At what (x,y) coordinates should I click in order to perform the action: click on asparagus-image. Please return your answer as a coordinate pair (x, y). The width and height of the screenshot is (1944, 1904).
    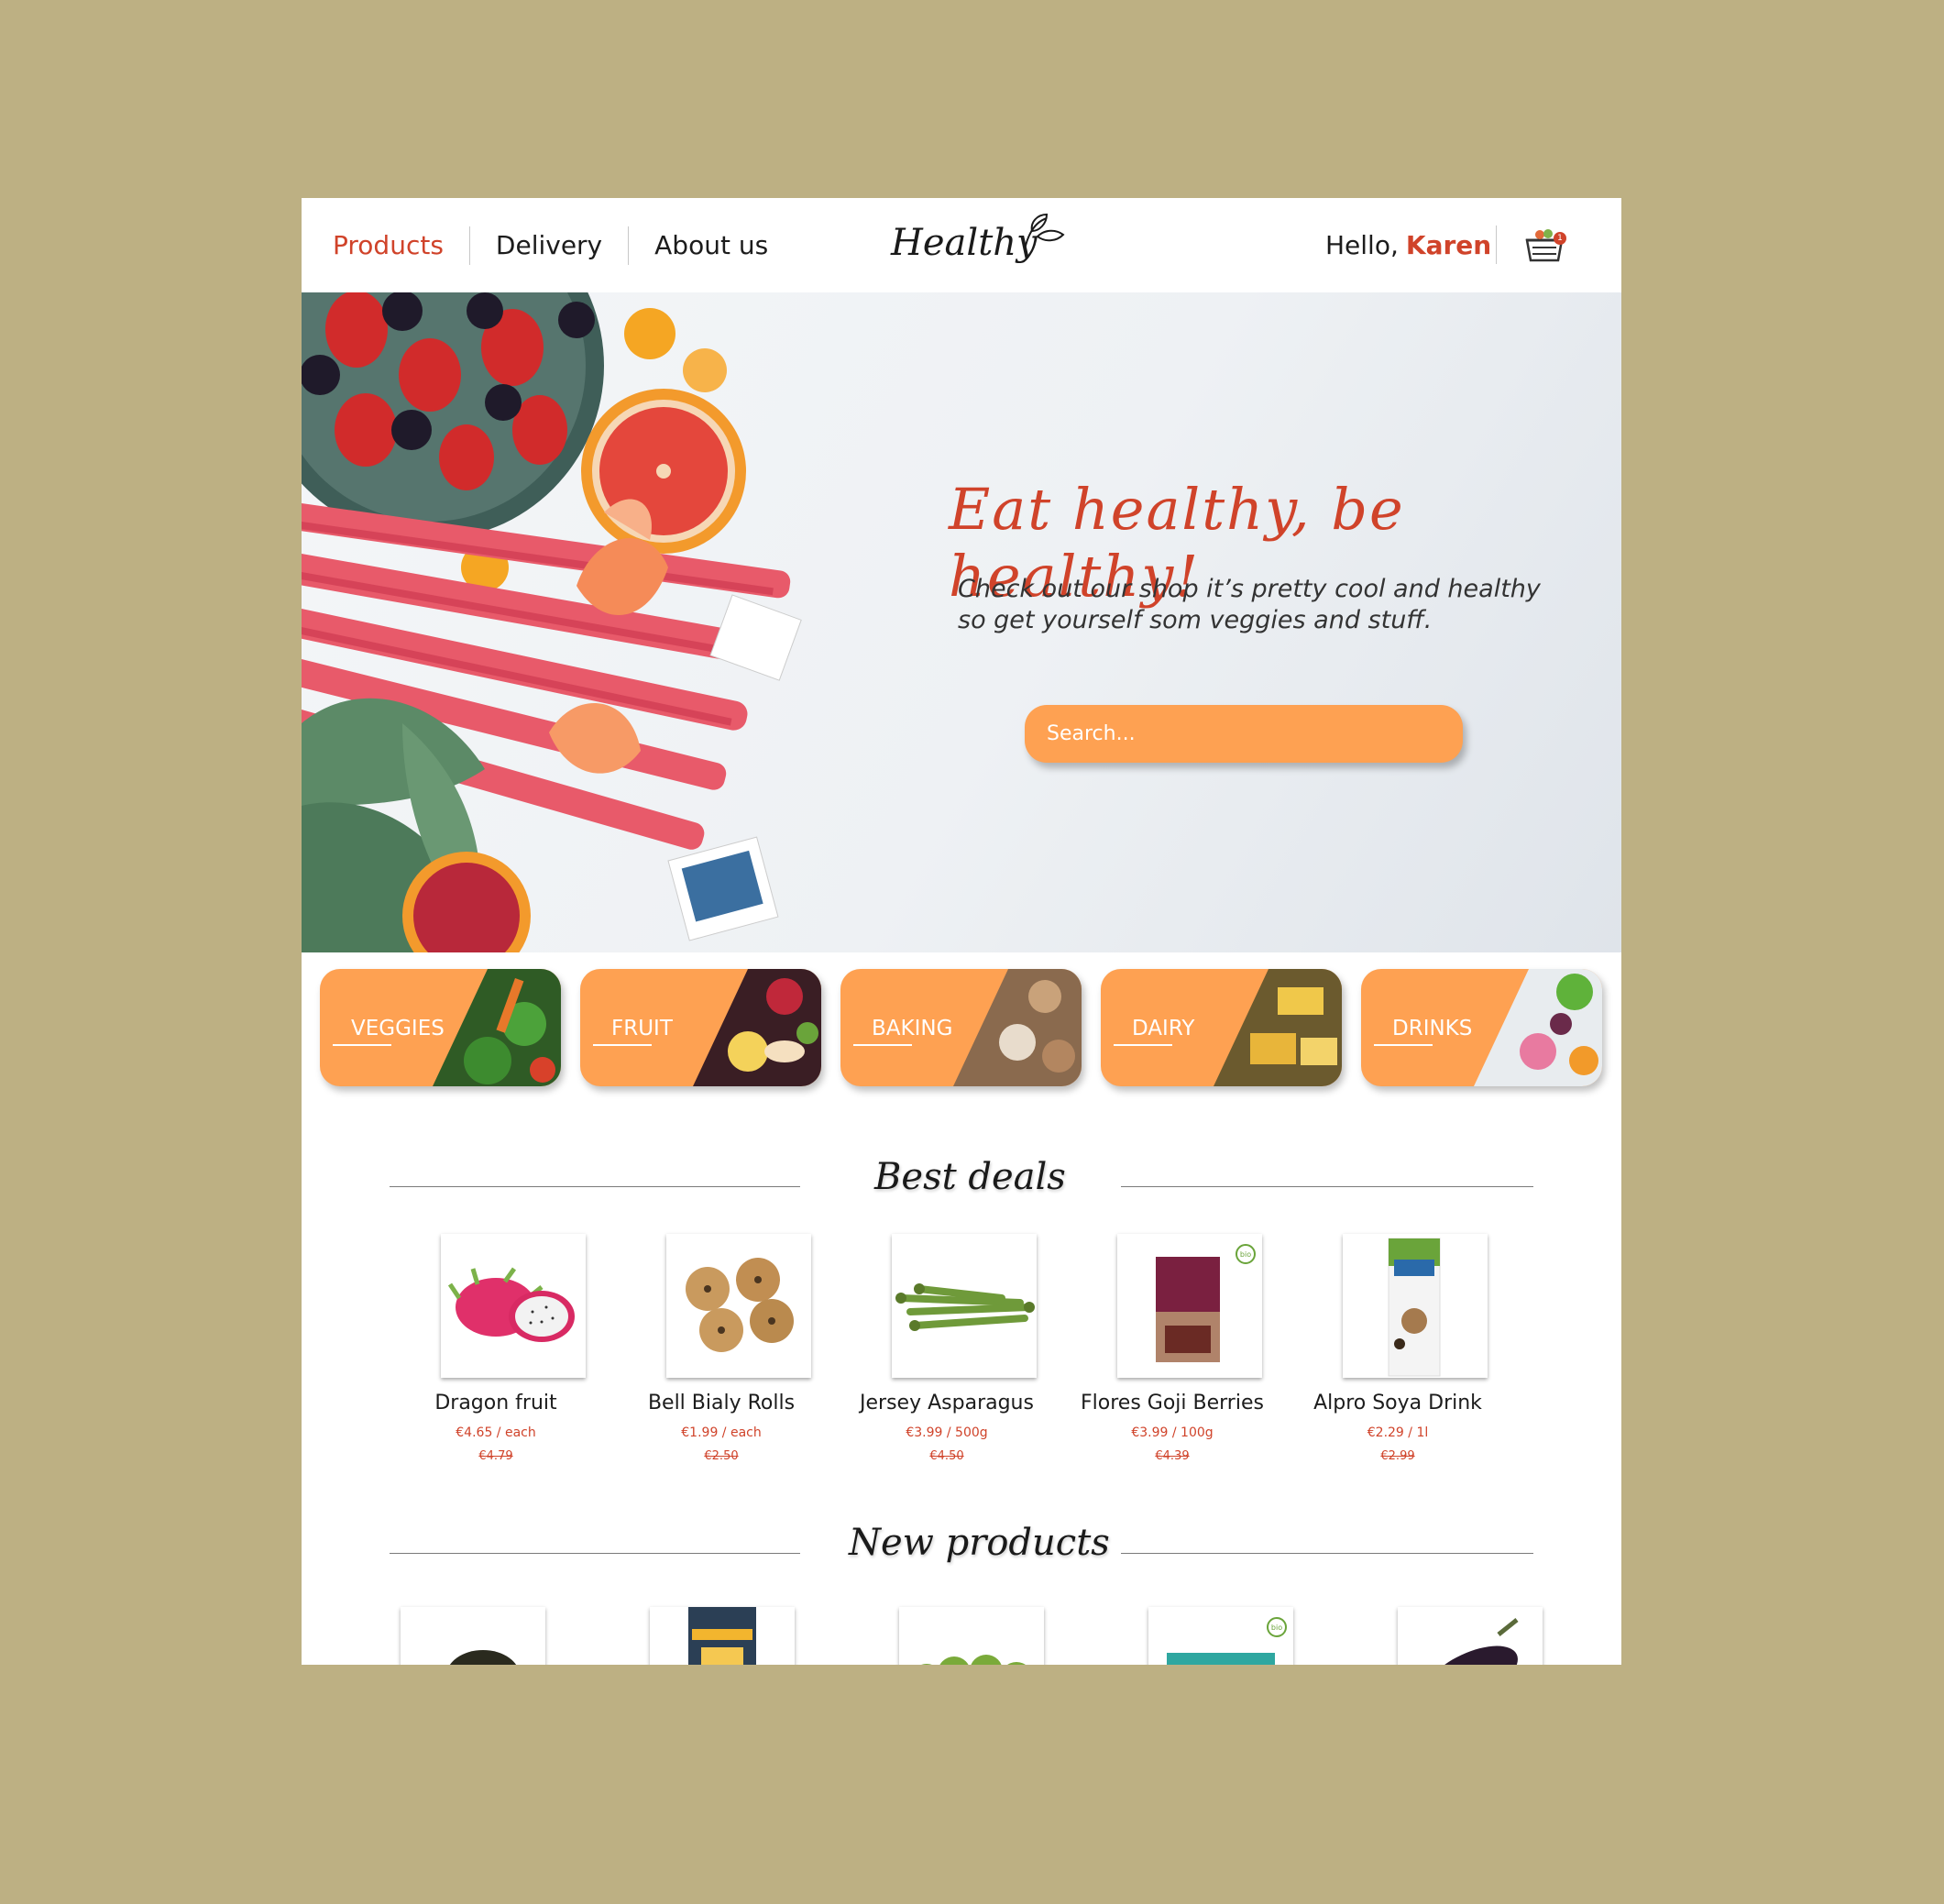
    Looking at the image, I should click on (965, 1306).